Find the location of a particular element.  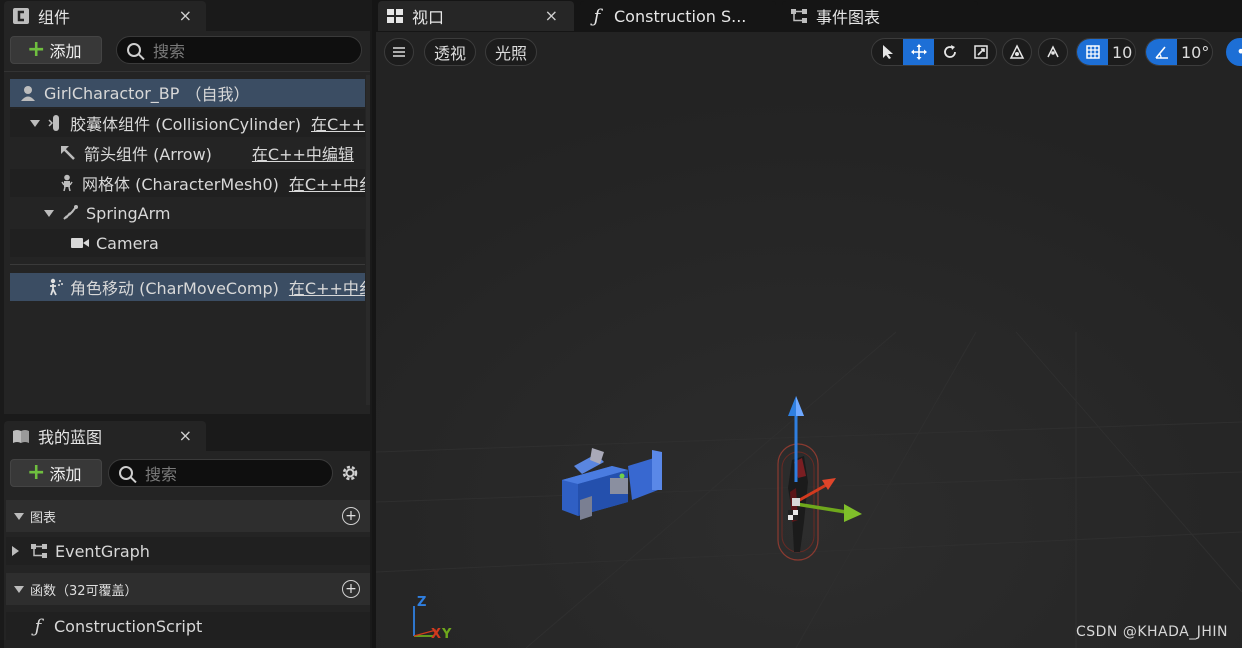

rotation-snap-icon is located at coordinates (1161, 52).